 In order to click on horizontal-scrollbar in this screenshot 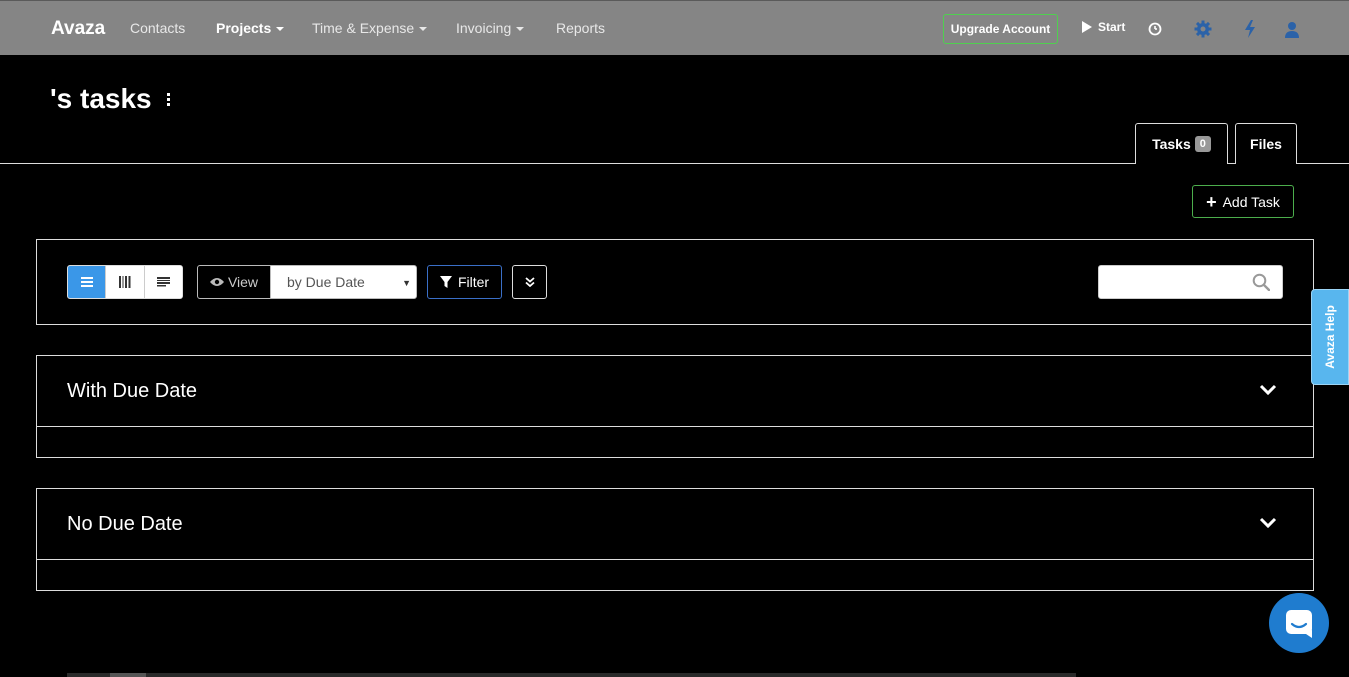, I will do `click(571, 675)`.